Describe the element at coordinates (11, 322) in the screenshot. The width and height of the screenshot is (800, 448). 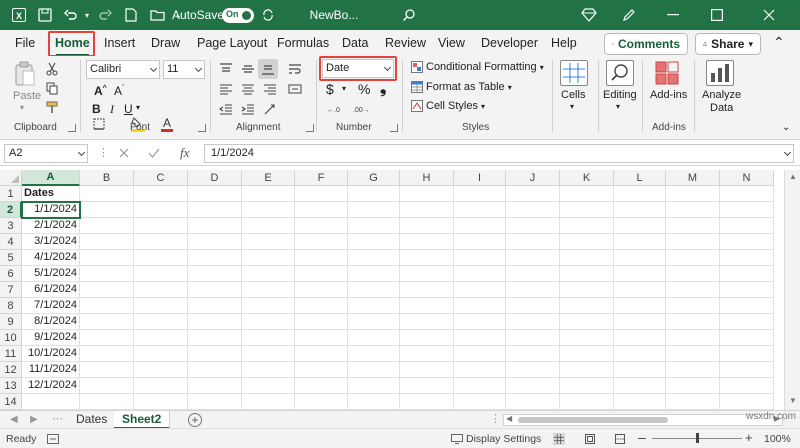
I see `row-header-9: 9` at that location.